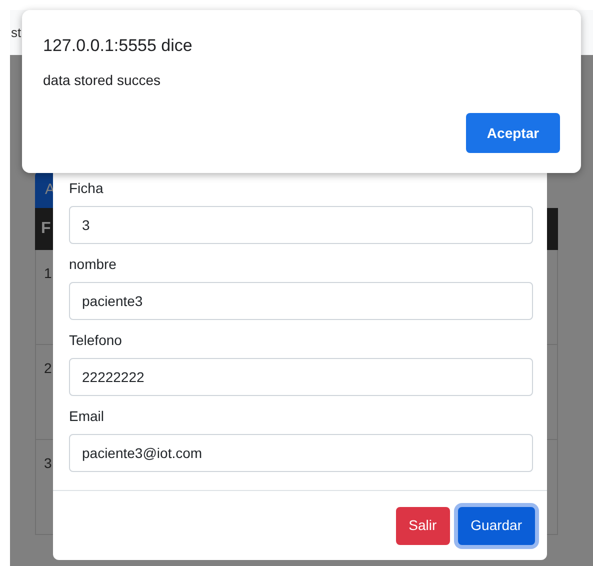  What do you see at coordinates (301, 453) in the screenshot?
I see `input-field: paciente3@iot.com` at bounding box center [301, 453].